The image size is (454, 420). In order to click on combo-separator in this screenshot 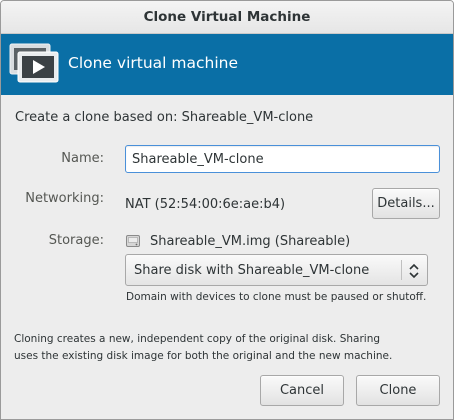, I will do `click(401, 270)`.